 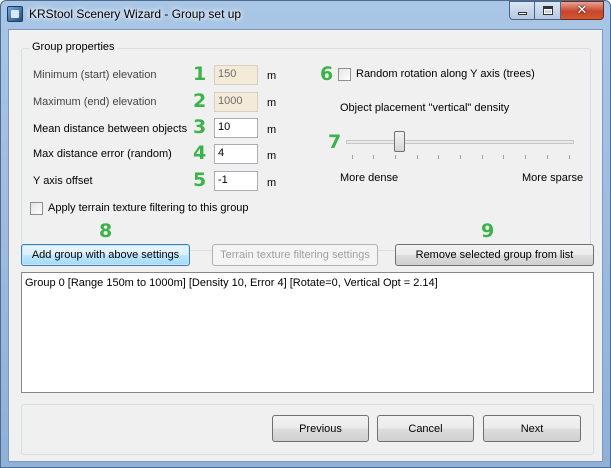 I want to click on remove-group-button: Remove selected group from list, so click(x=494, y=255).